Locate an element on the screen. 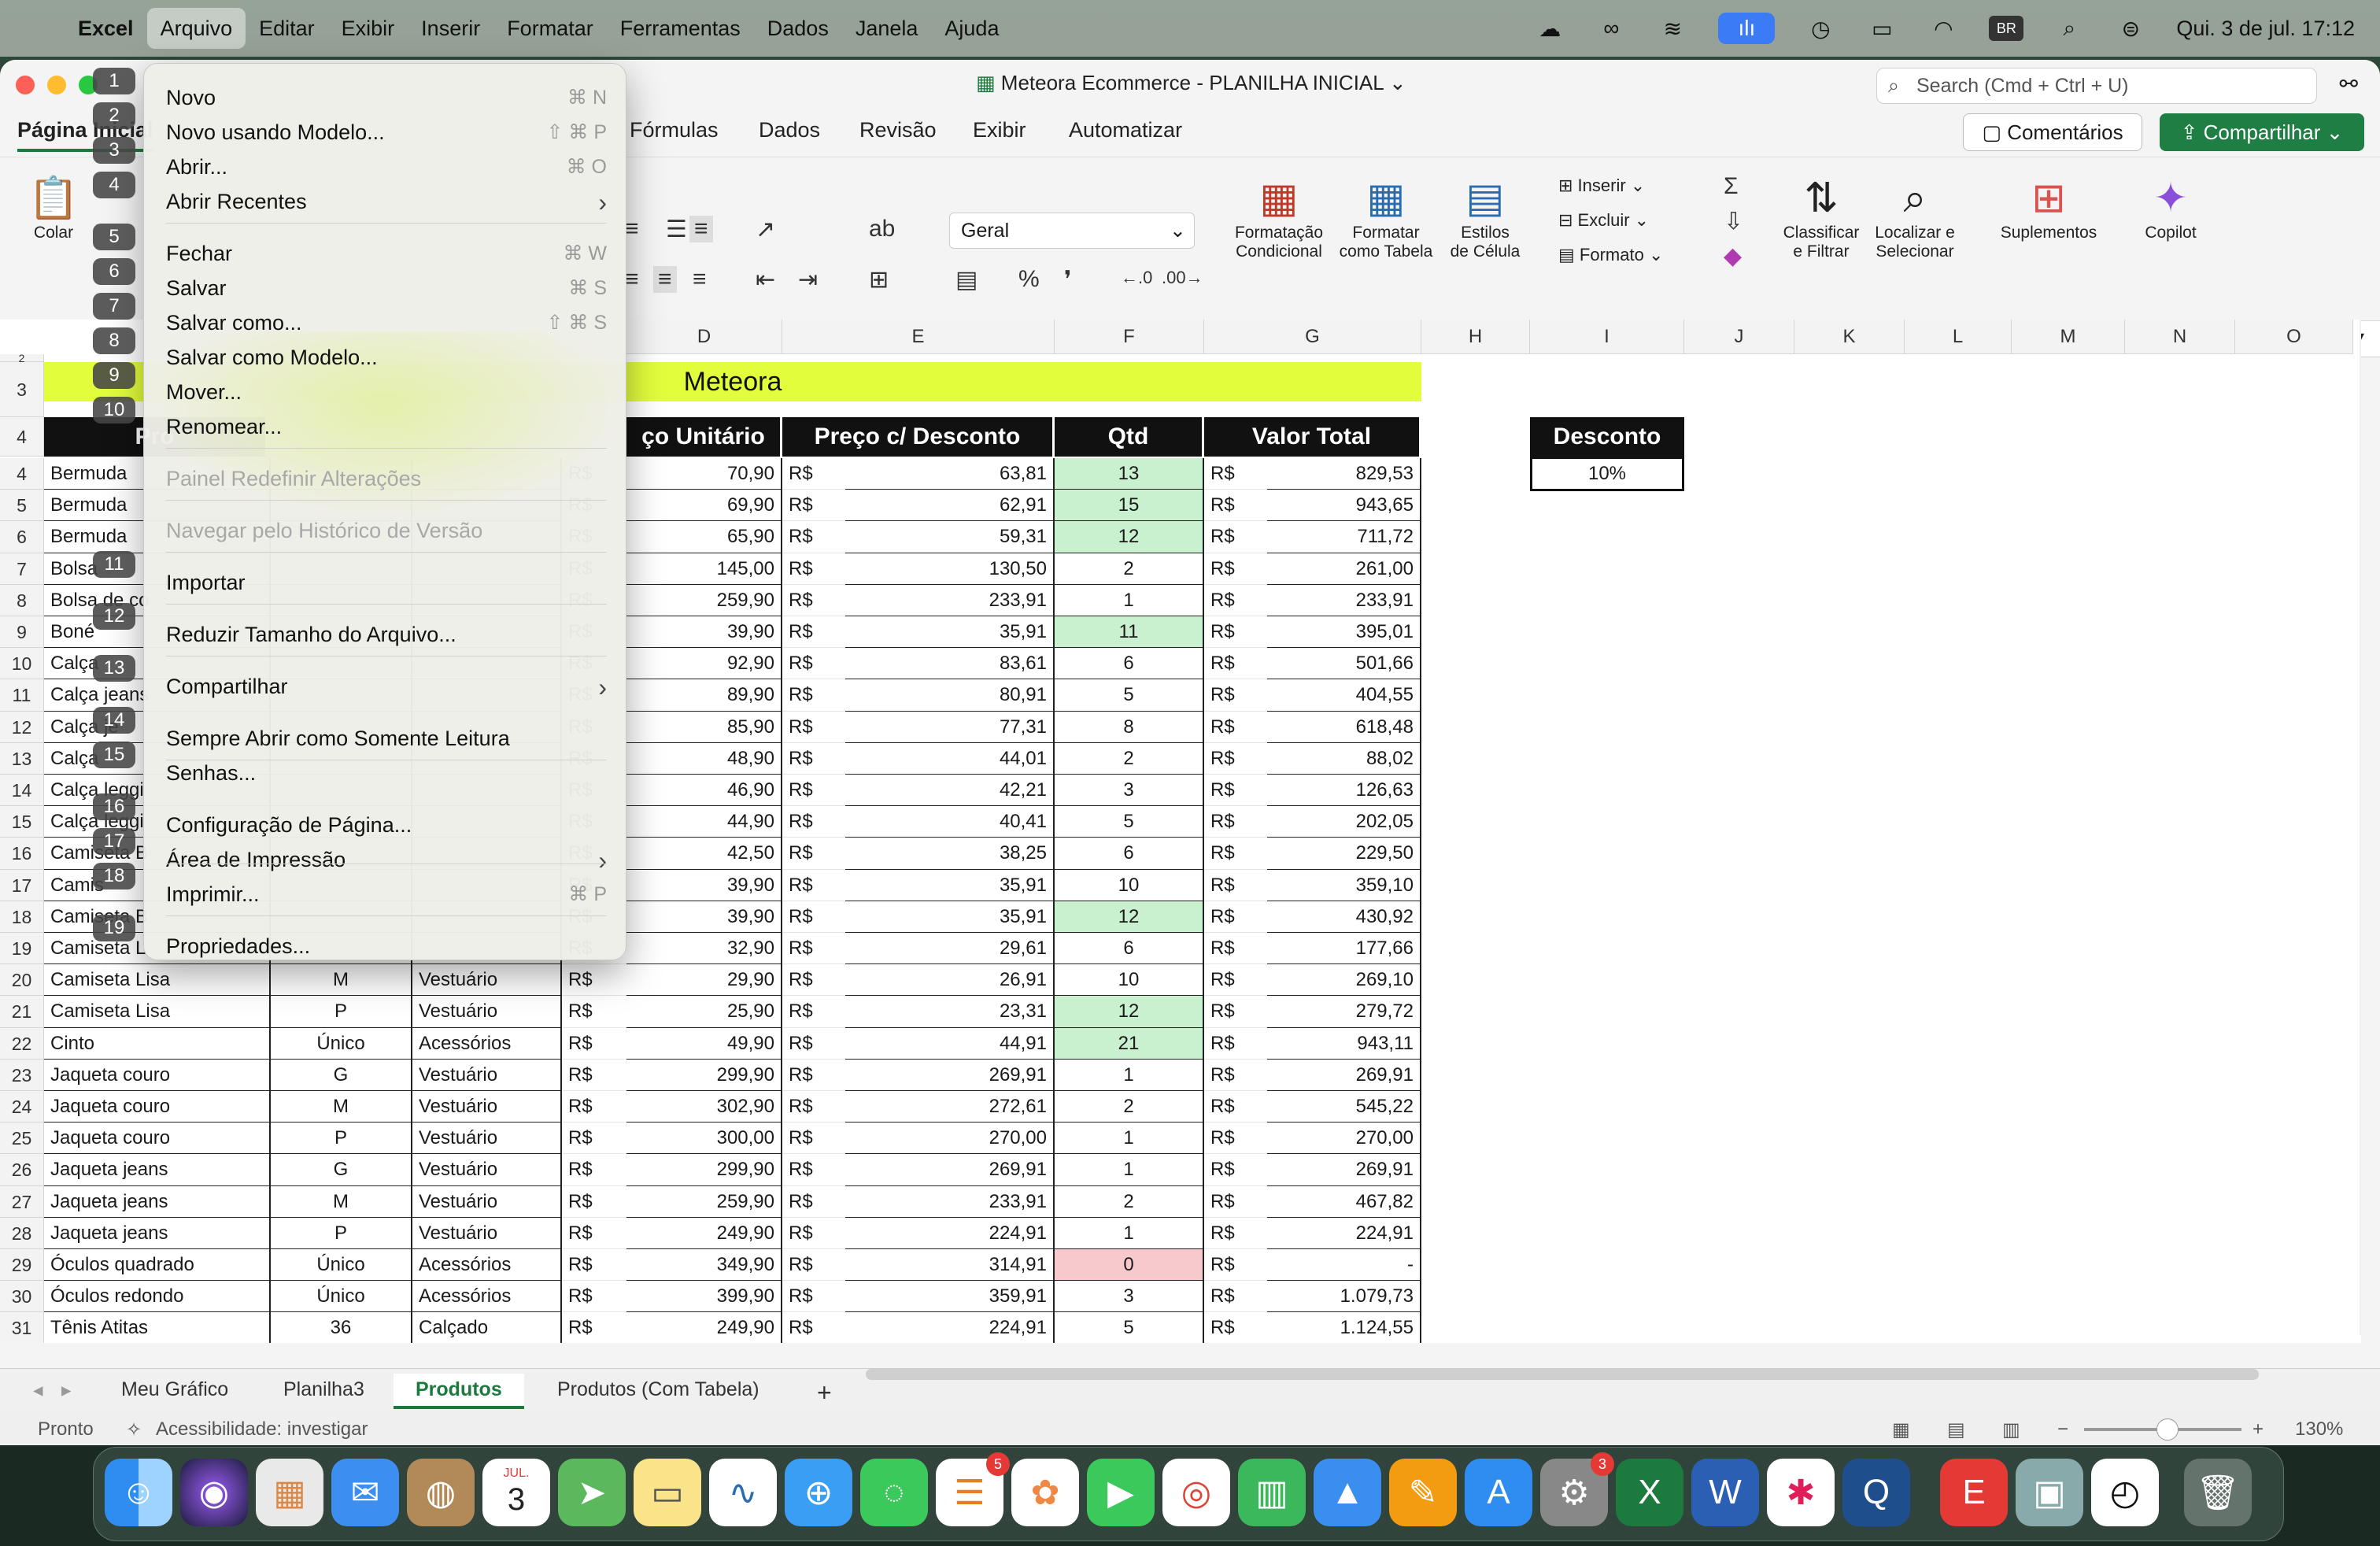 The image size is (2380, 1546). freeform-icon: ∿ is located at coordinates (743, 1493).